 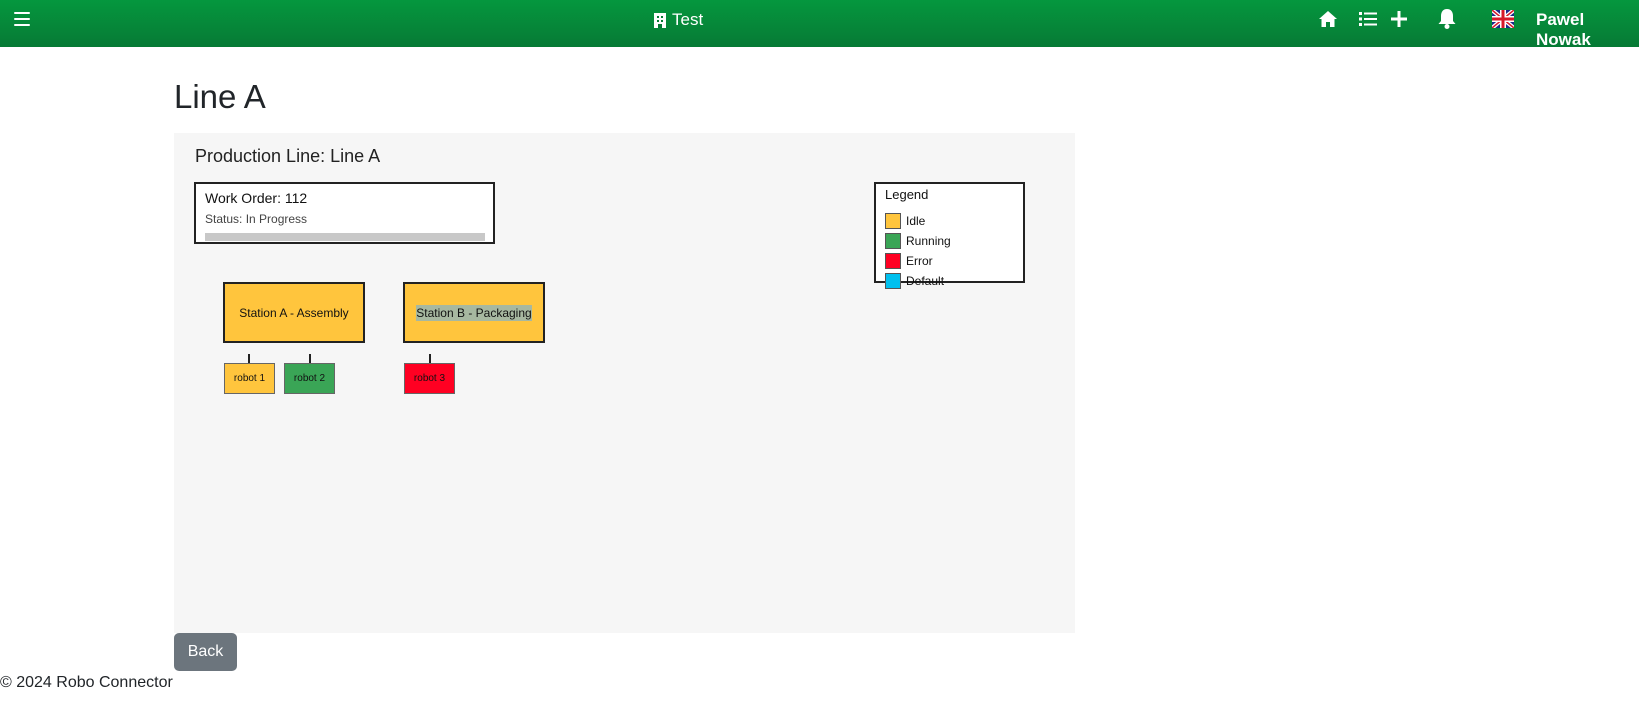 I want to click on legend-item-default: Default, so click(x=914, y=281).